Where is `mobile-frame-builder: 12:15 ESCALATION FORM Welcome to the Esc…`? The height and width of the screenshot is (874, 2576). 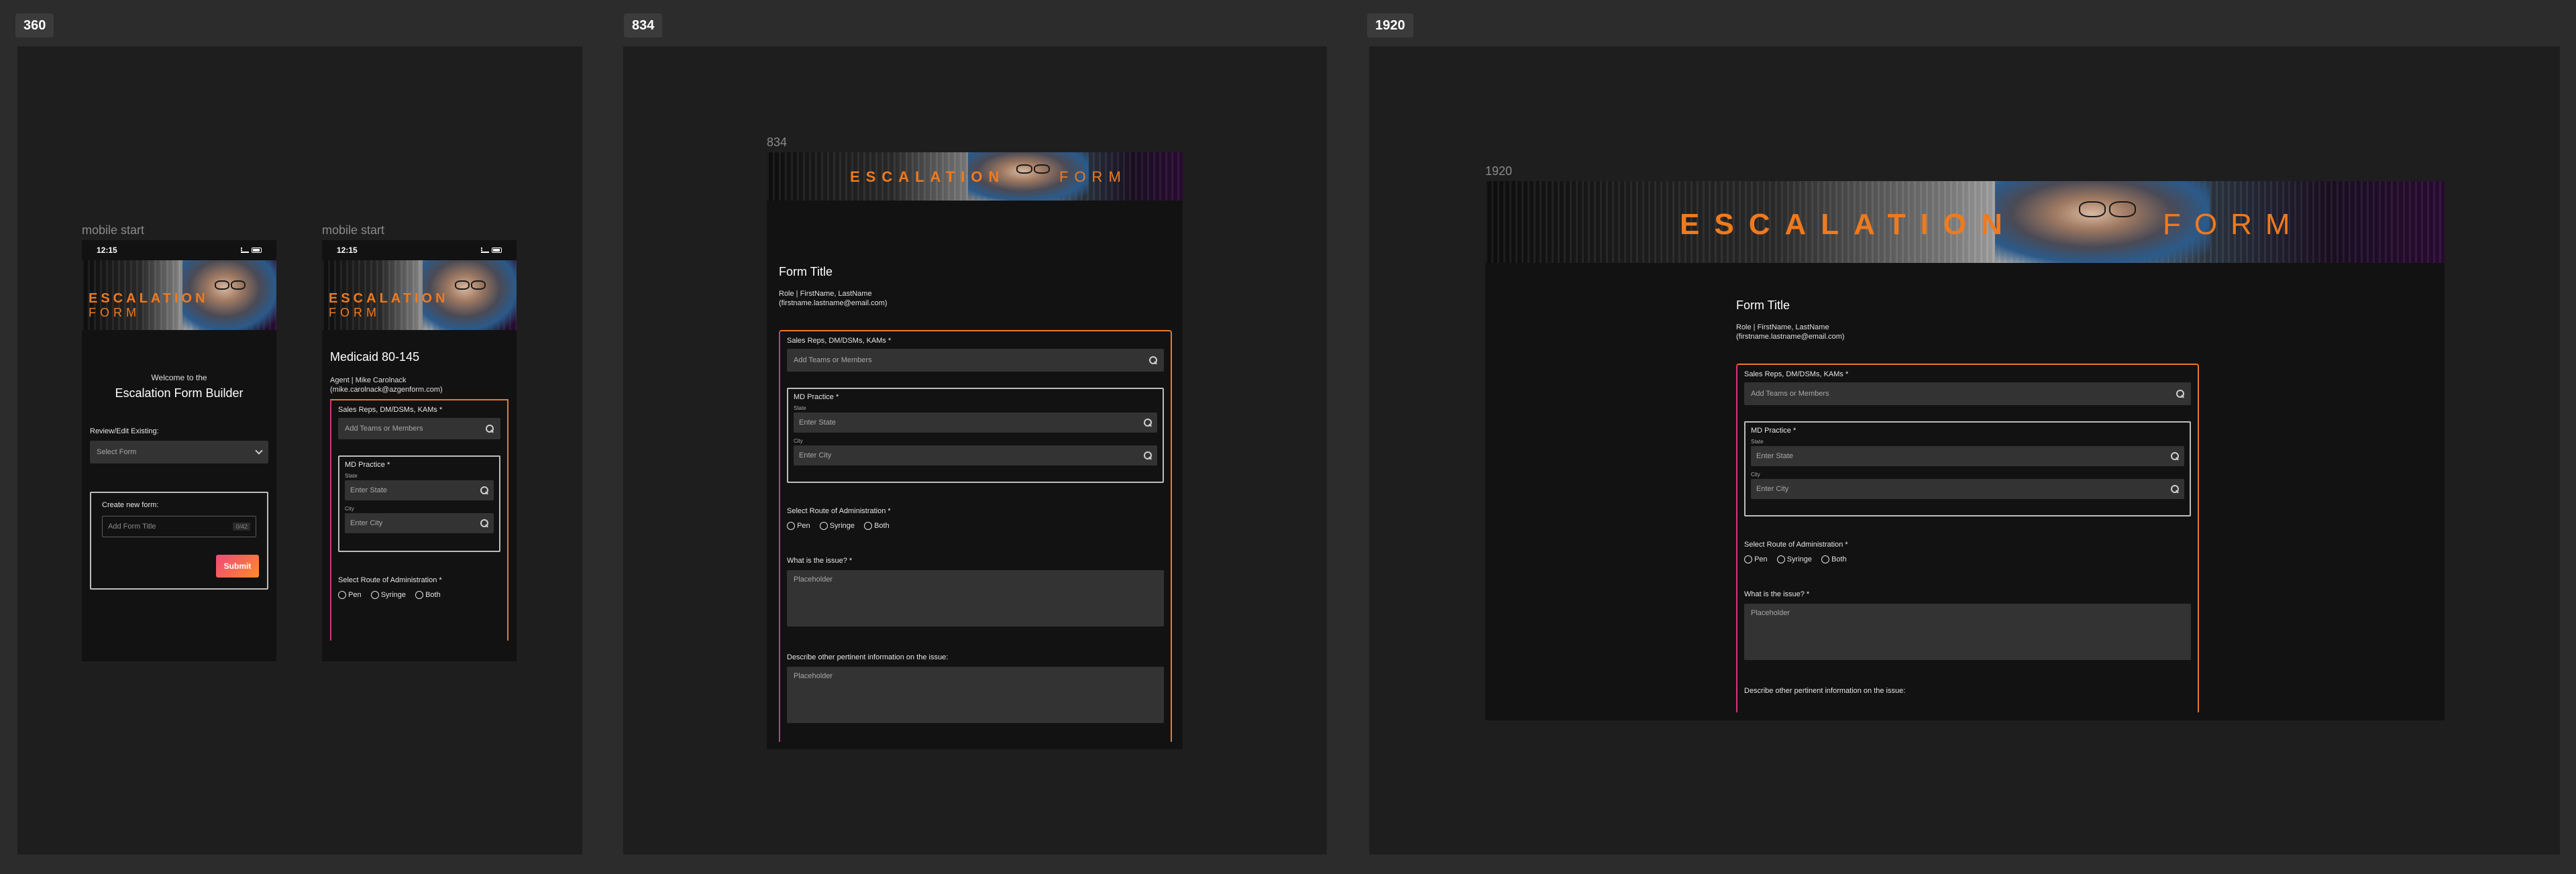 mobile-frame-builder: 12:15 ESCALATION FORM Welcome to the Esc… is located at coordinates (179, 450).